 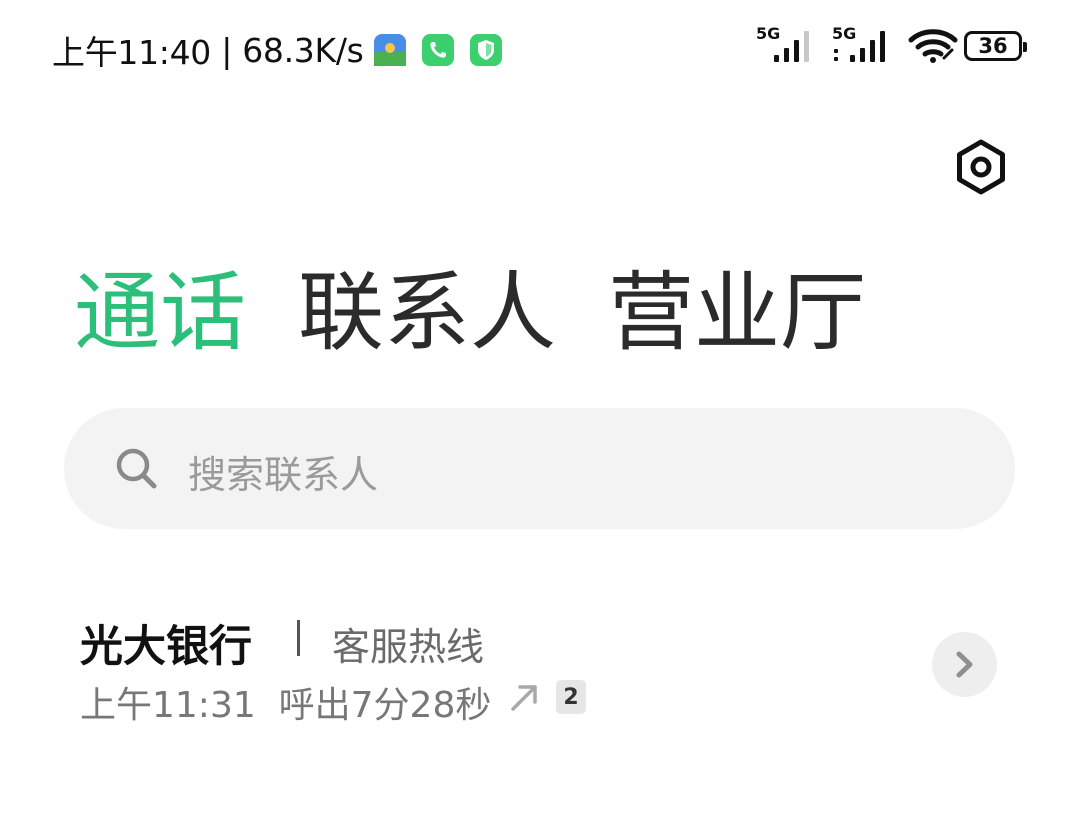 I want to click on battery-level: 36, so click(x=993, y=46).